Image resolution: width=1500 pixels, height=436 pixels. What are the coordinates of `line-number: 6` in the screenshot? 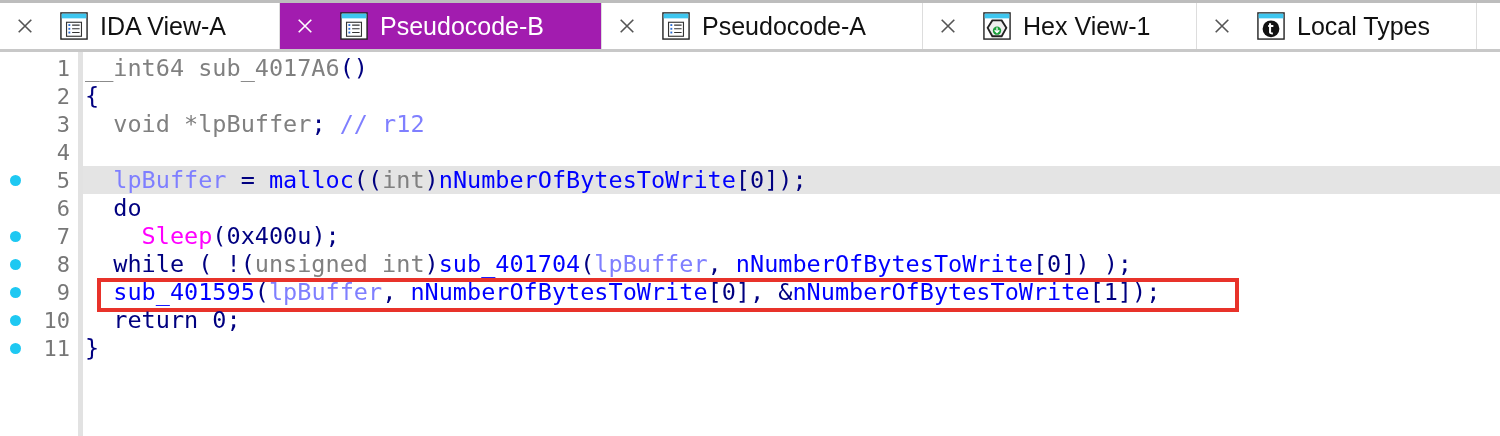 It's located at (62, 208).